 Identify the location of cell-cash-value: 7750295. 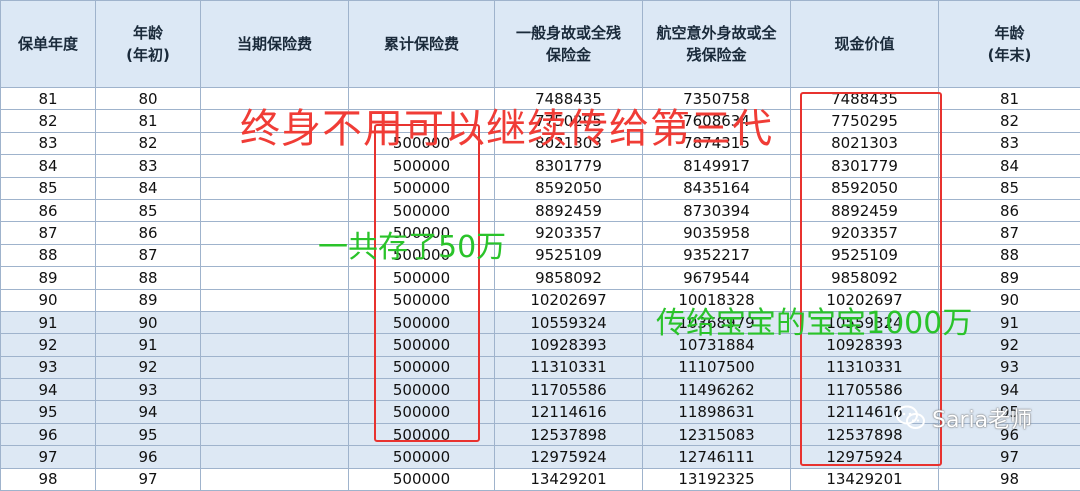
(865, 121).